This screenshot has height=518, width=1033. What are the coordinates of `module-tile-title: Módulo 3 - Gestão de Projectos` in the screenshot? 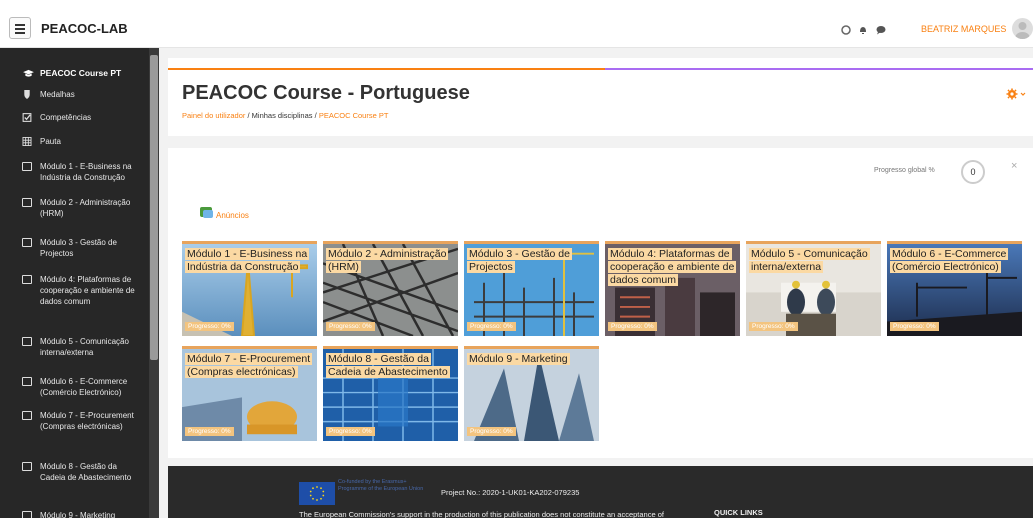 It's located at (519, 260).